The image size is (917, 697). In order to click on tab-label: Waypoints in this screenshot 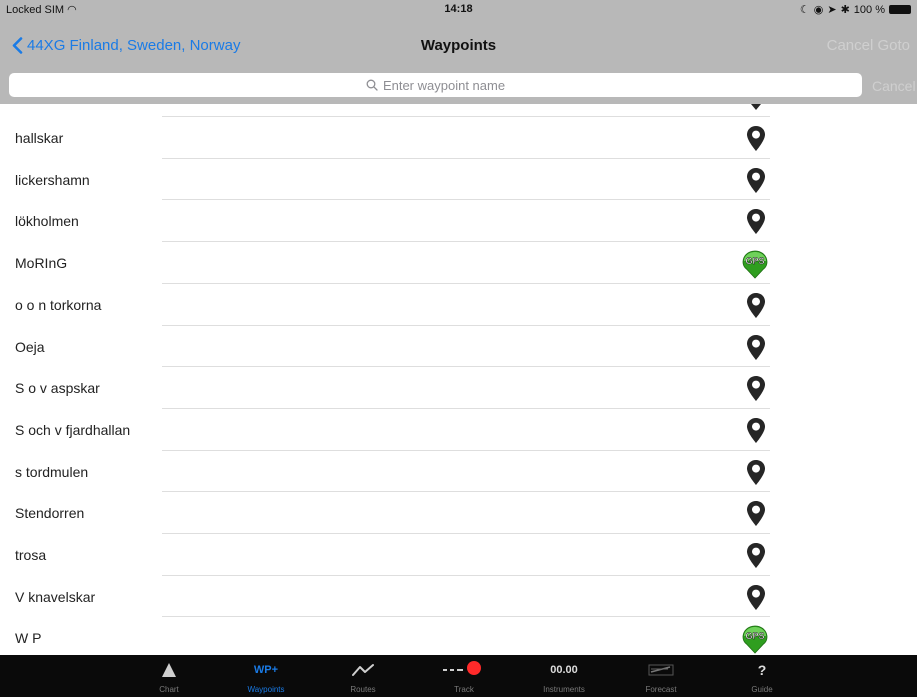, I will do `click(266, 689)`.